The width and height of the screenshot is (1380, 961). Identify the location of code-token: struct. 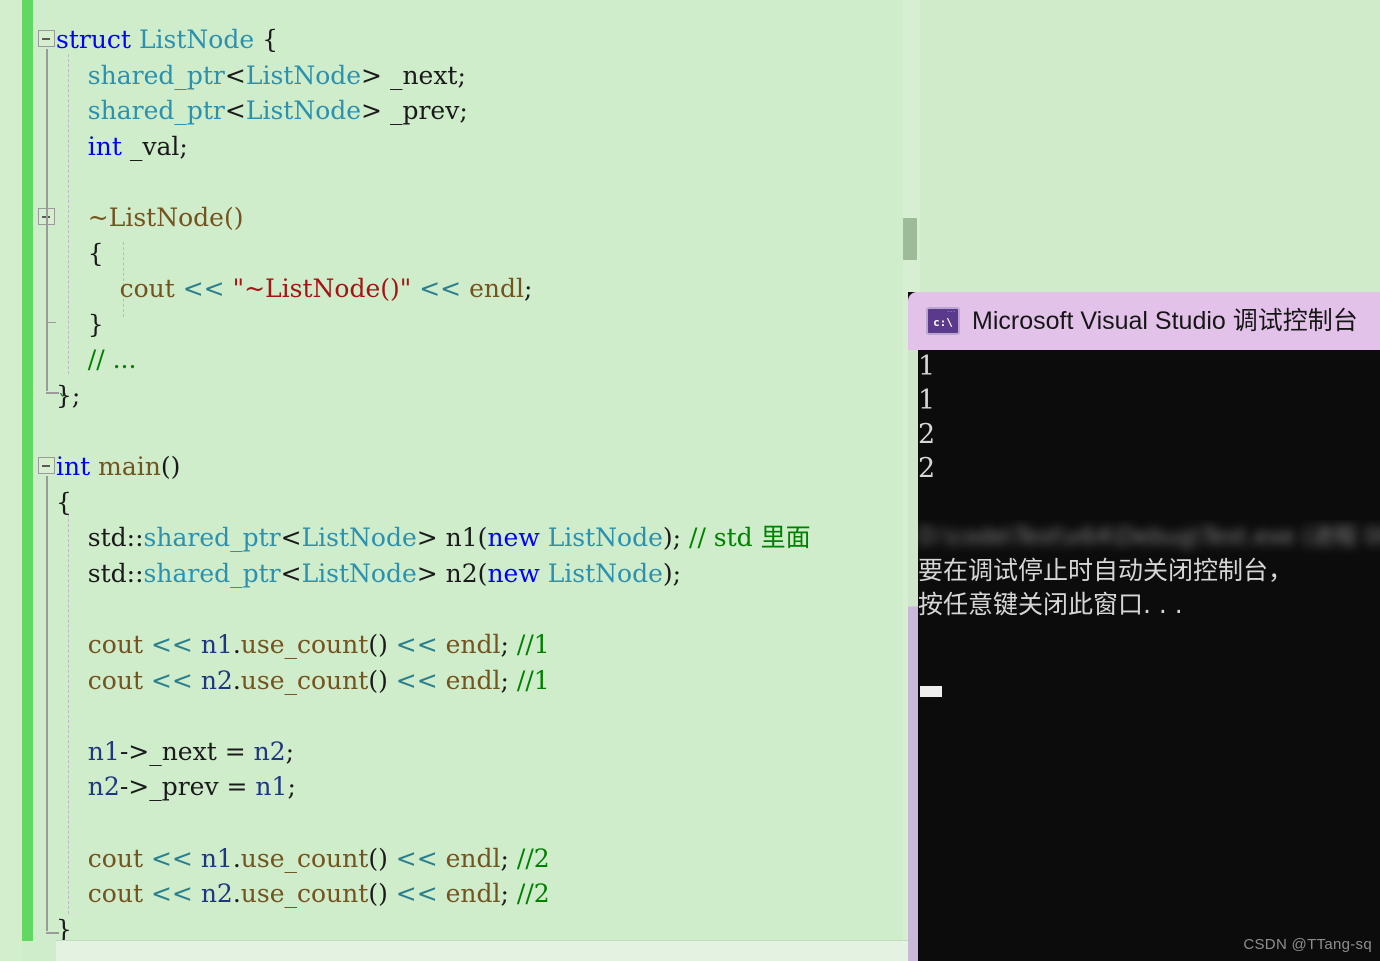
(93, 39).